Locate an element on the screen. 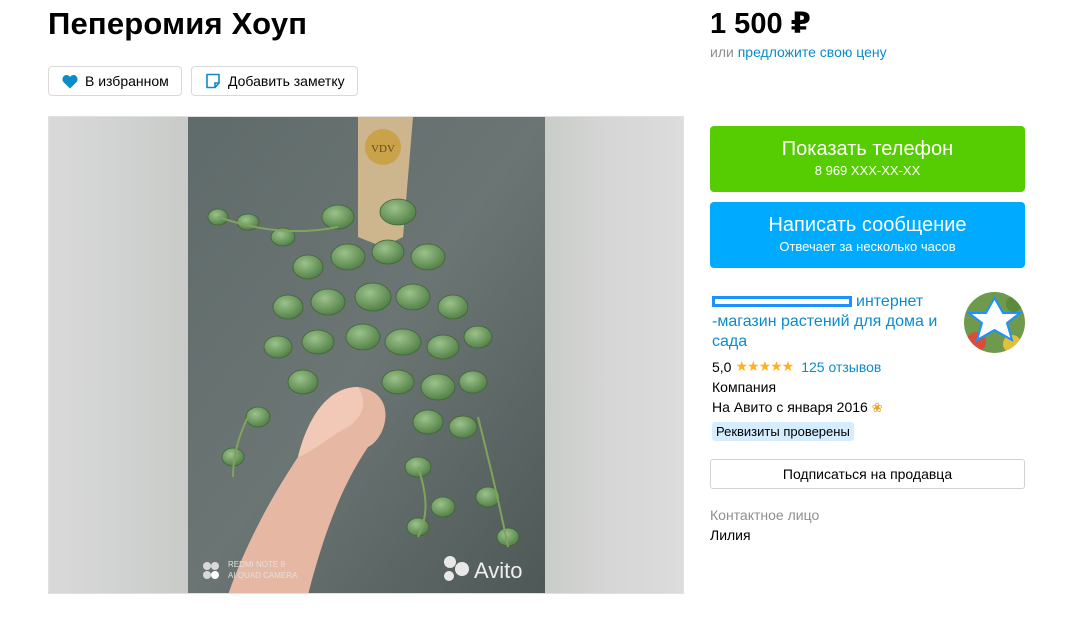  favorite-button: В избранном is located at coordinates (115, 81).